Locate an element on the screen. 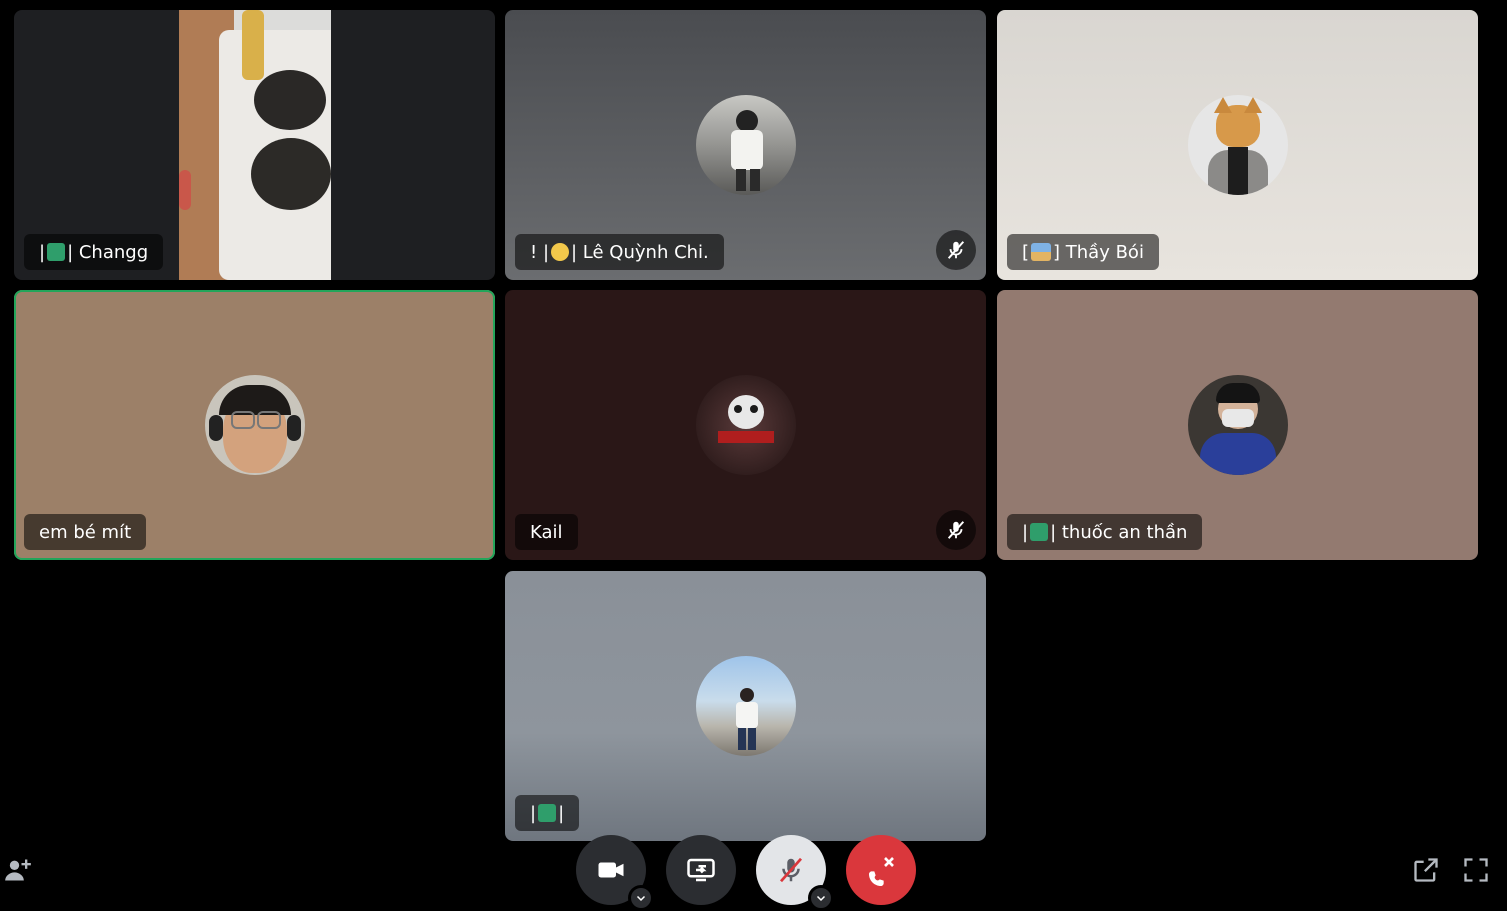  participant-tile-unnamed: | | is located at coordinates (745, 706).